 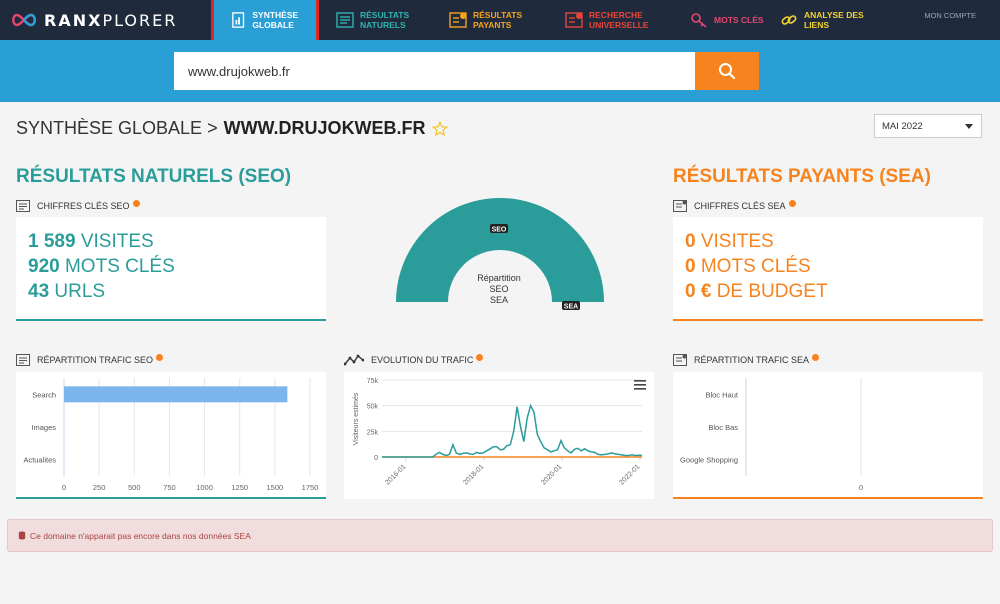 I want to click on nav-mots-cles: MOTS CLÉS, so click(x=737, y=20).